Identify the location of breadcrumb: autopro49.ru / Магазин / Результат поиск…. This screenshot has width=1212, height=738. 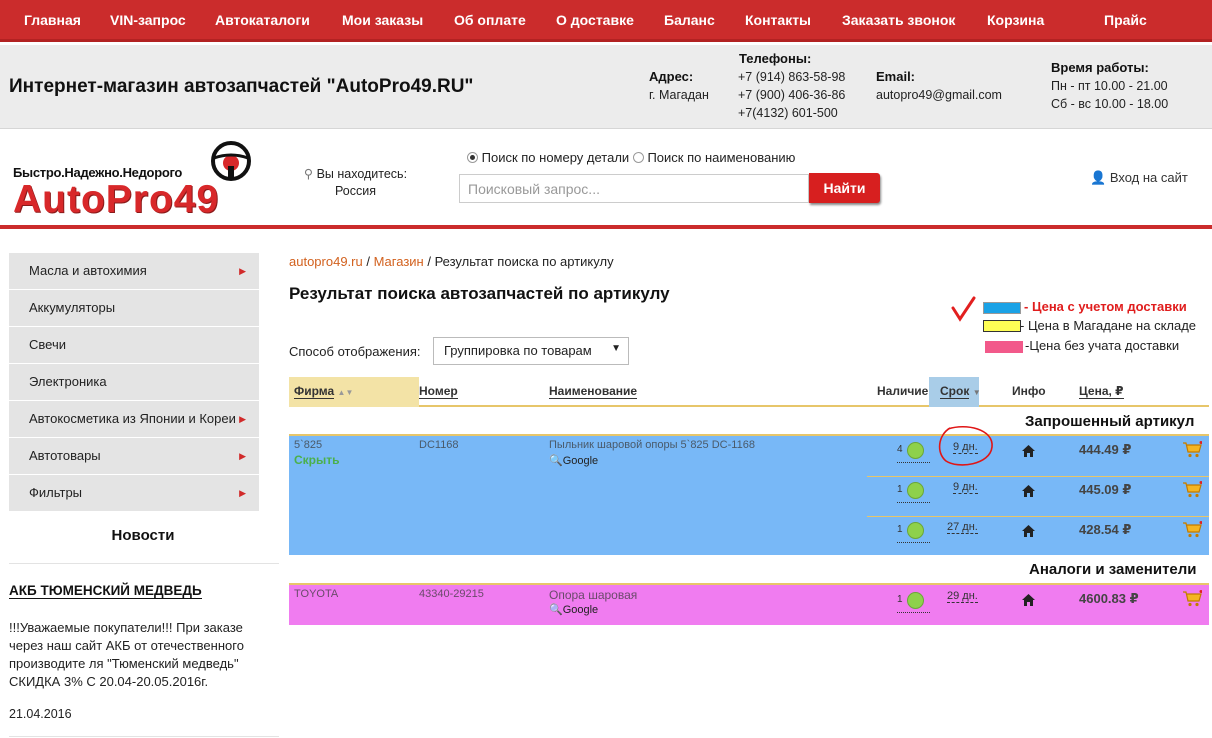
(451, 261).